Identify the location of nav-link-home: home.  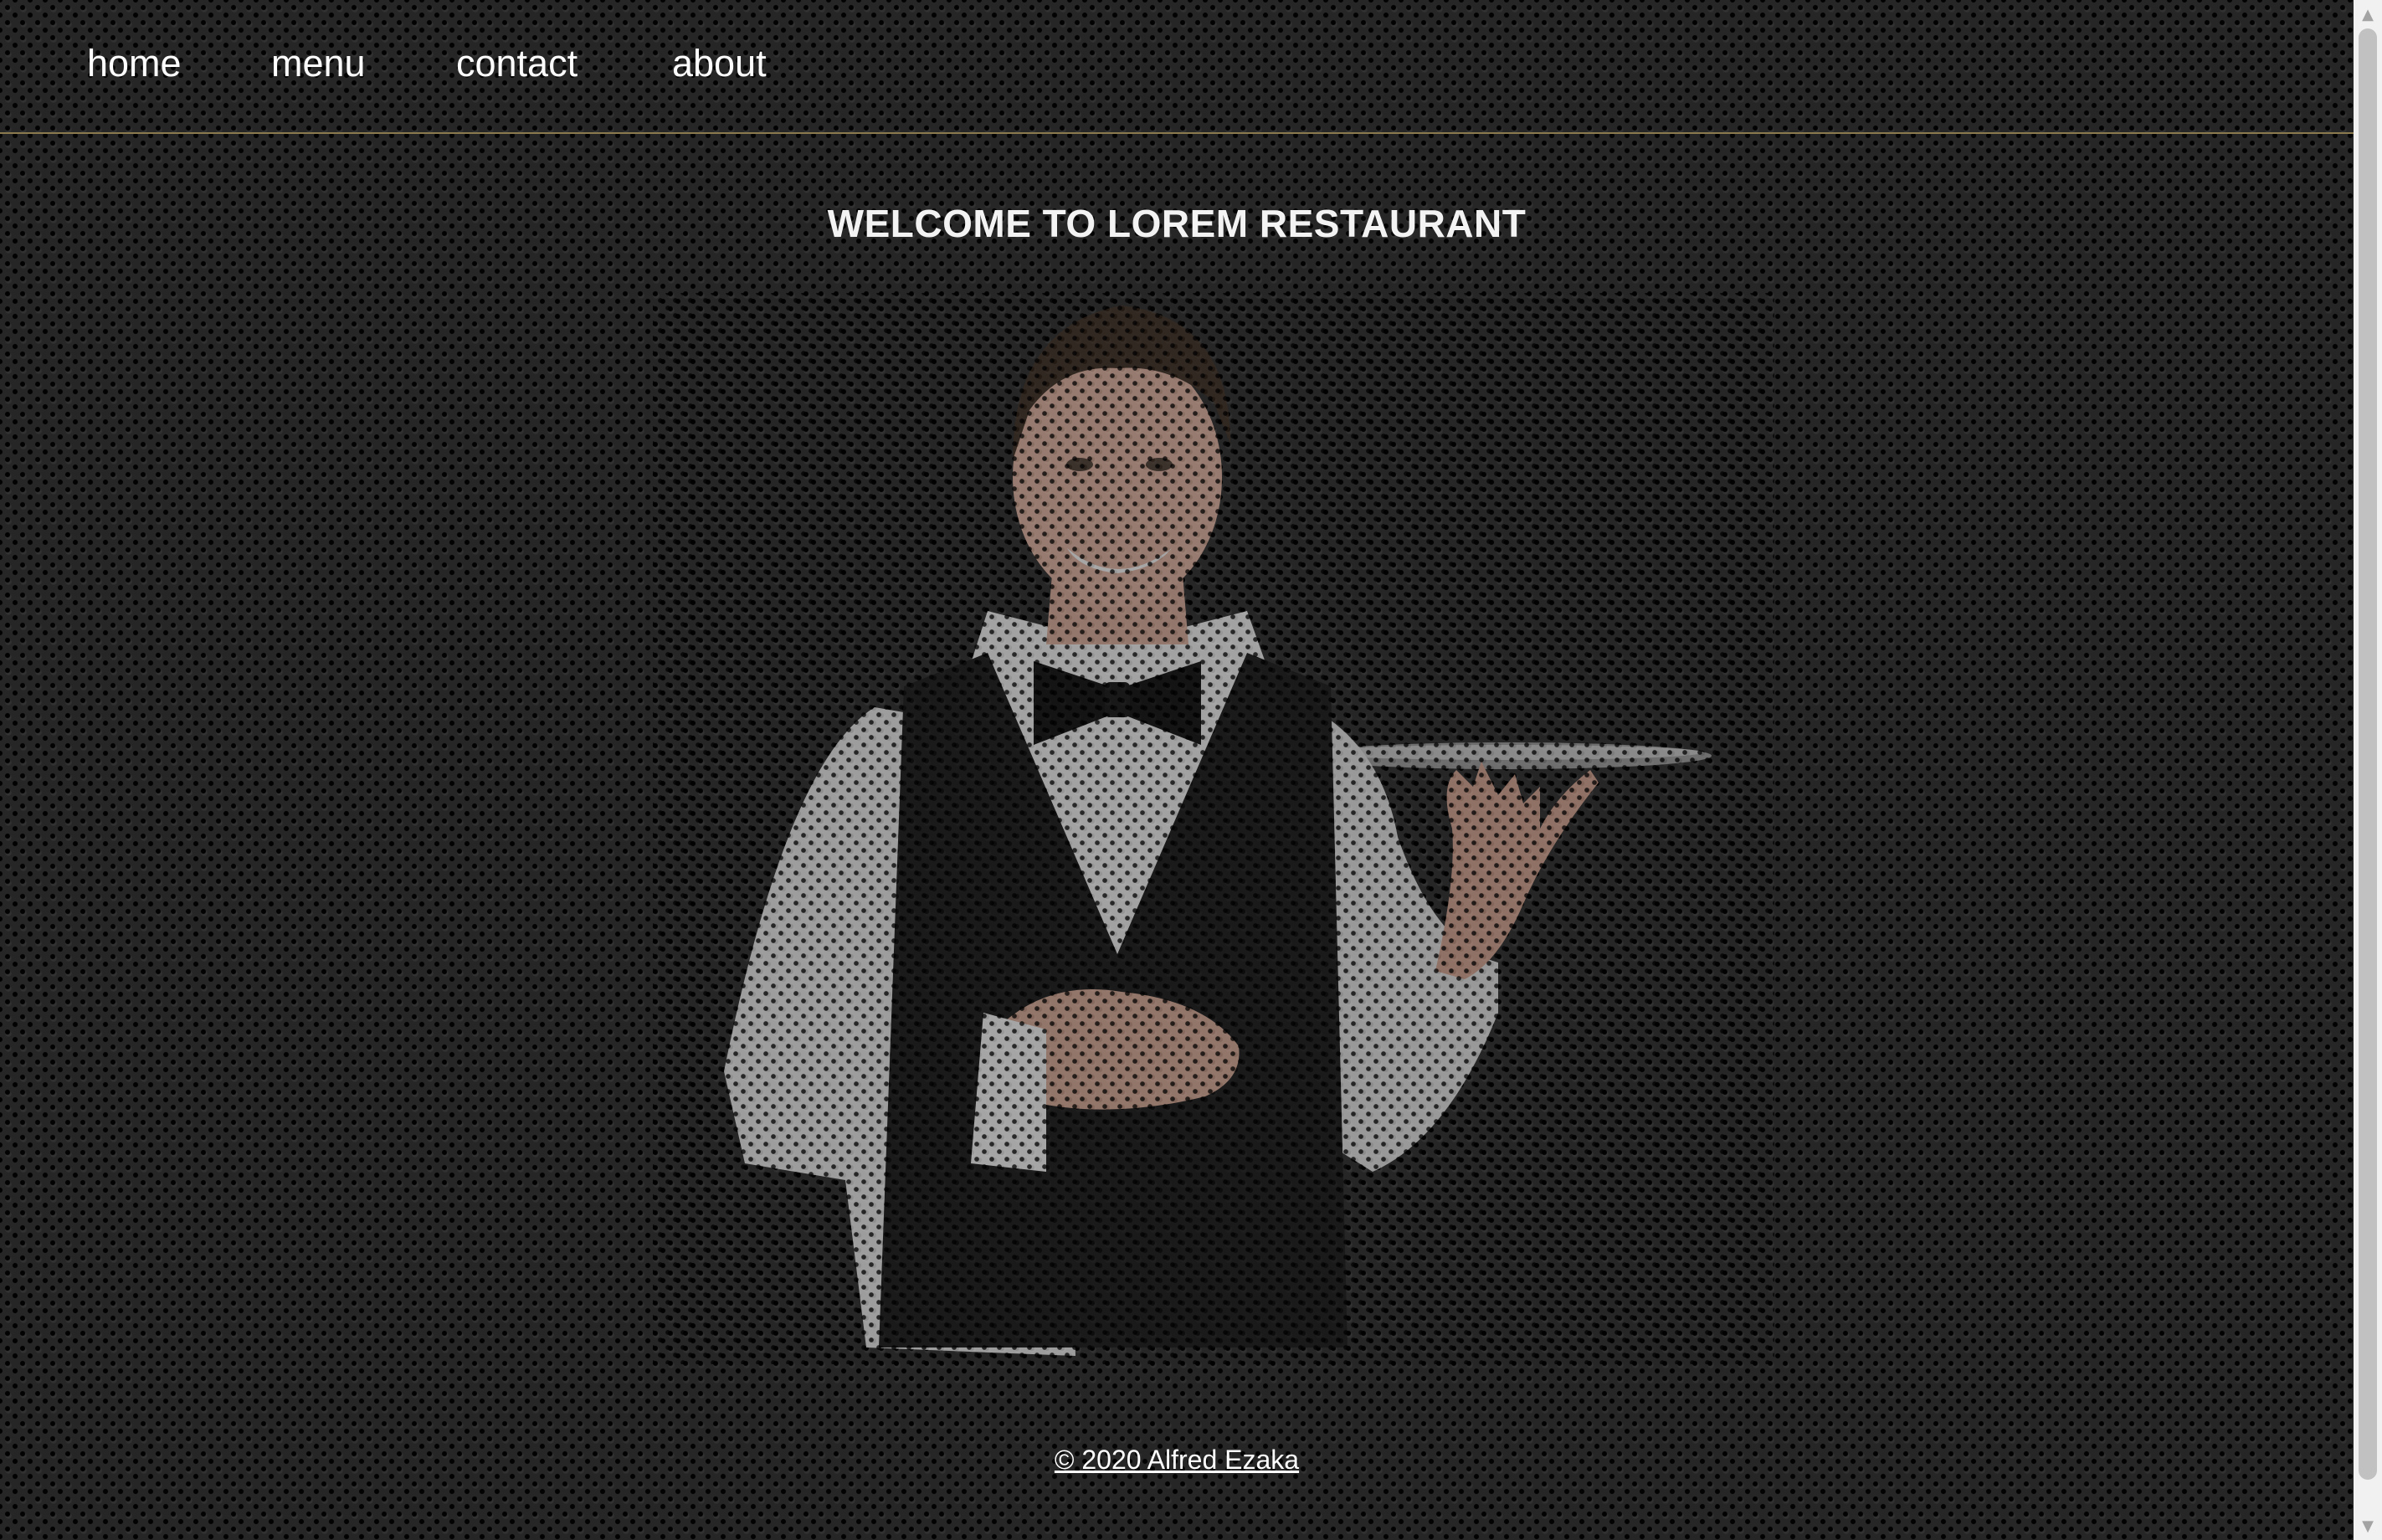
(135, 64).